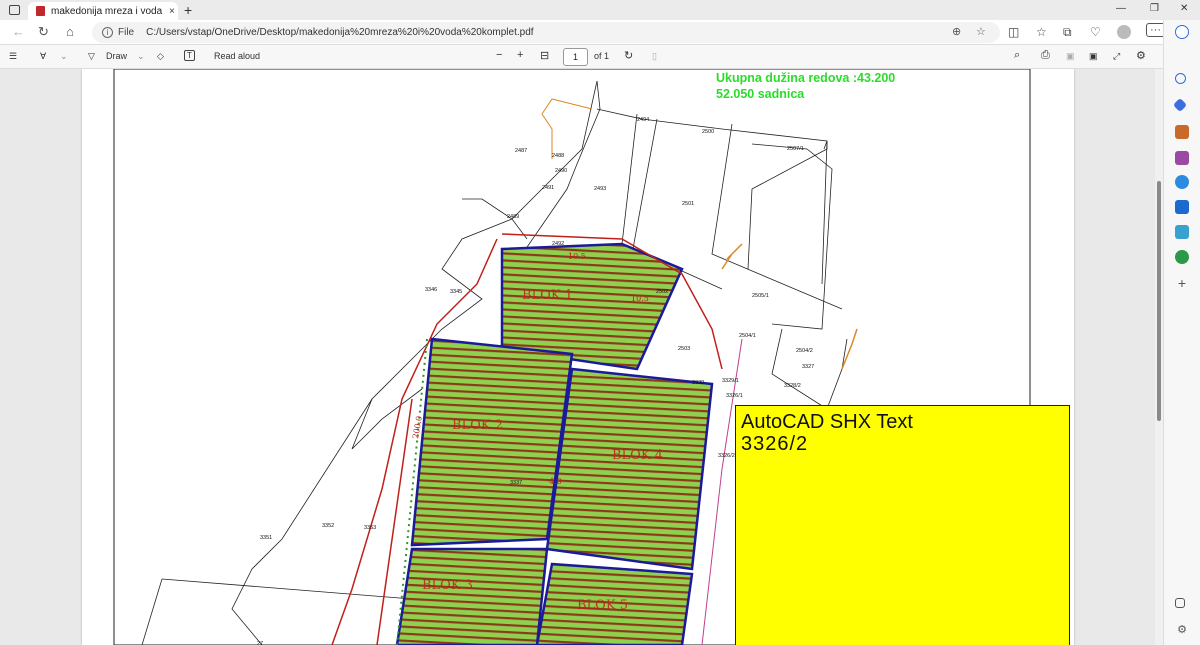 This screenshot has width=1200, height=645. I want to click on svg-text: 2493, so click(600, 189).